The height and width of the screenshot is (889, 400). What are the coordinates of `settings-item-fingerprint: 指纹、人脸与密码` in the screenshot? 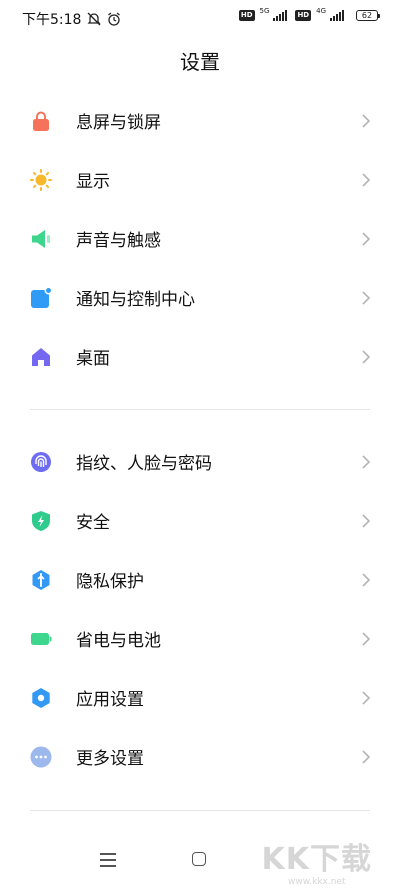 It's located at (200, 461).